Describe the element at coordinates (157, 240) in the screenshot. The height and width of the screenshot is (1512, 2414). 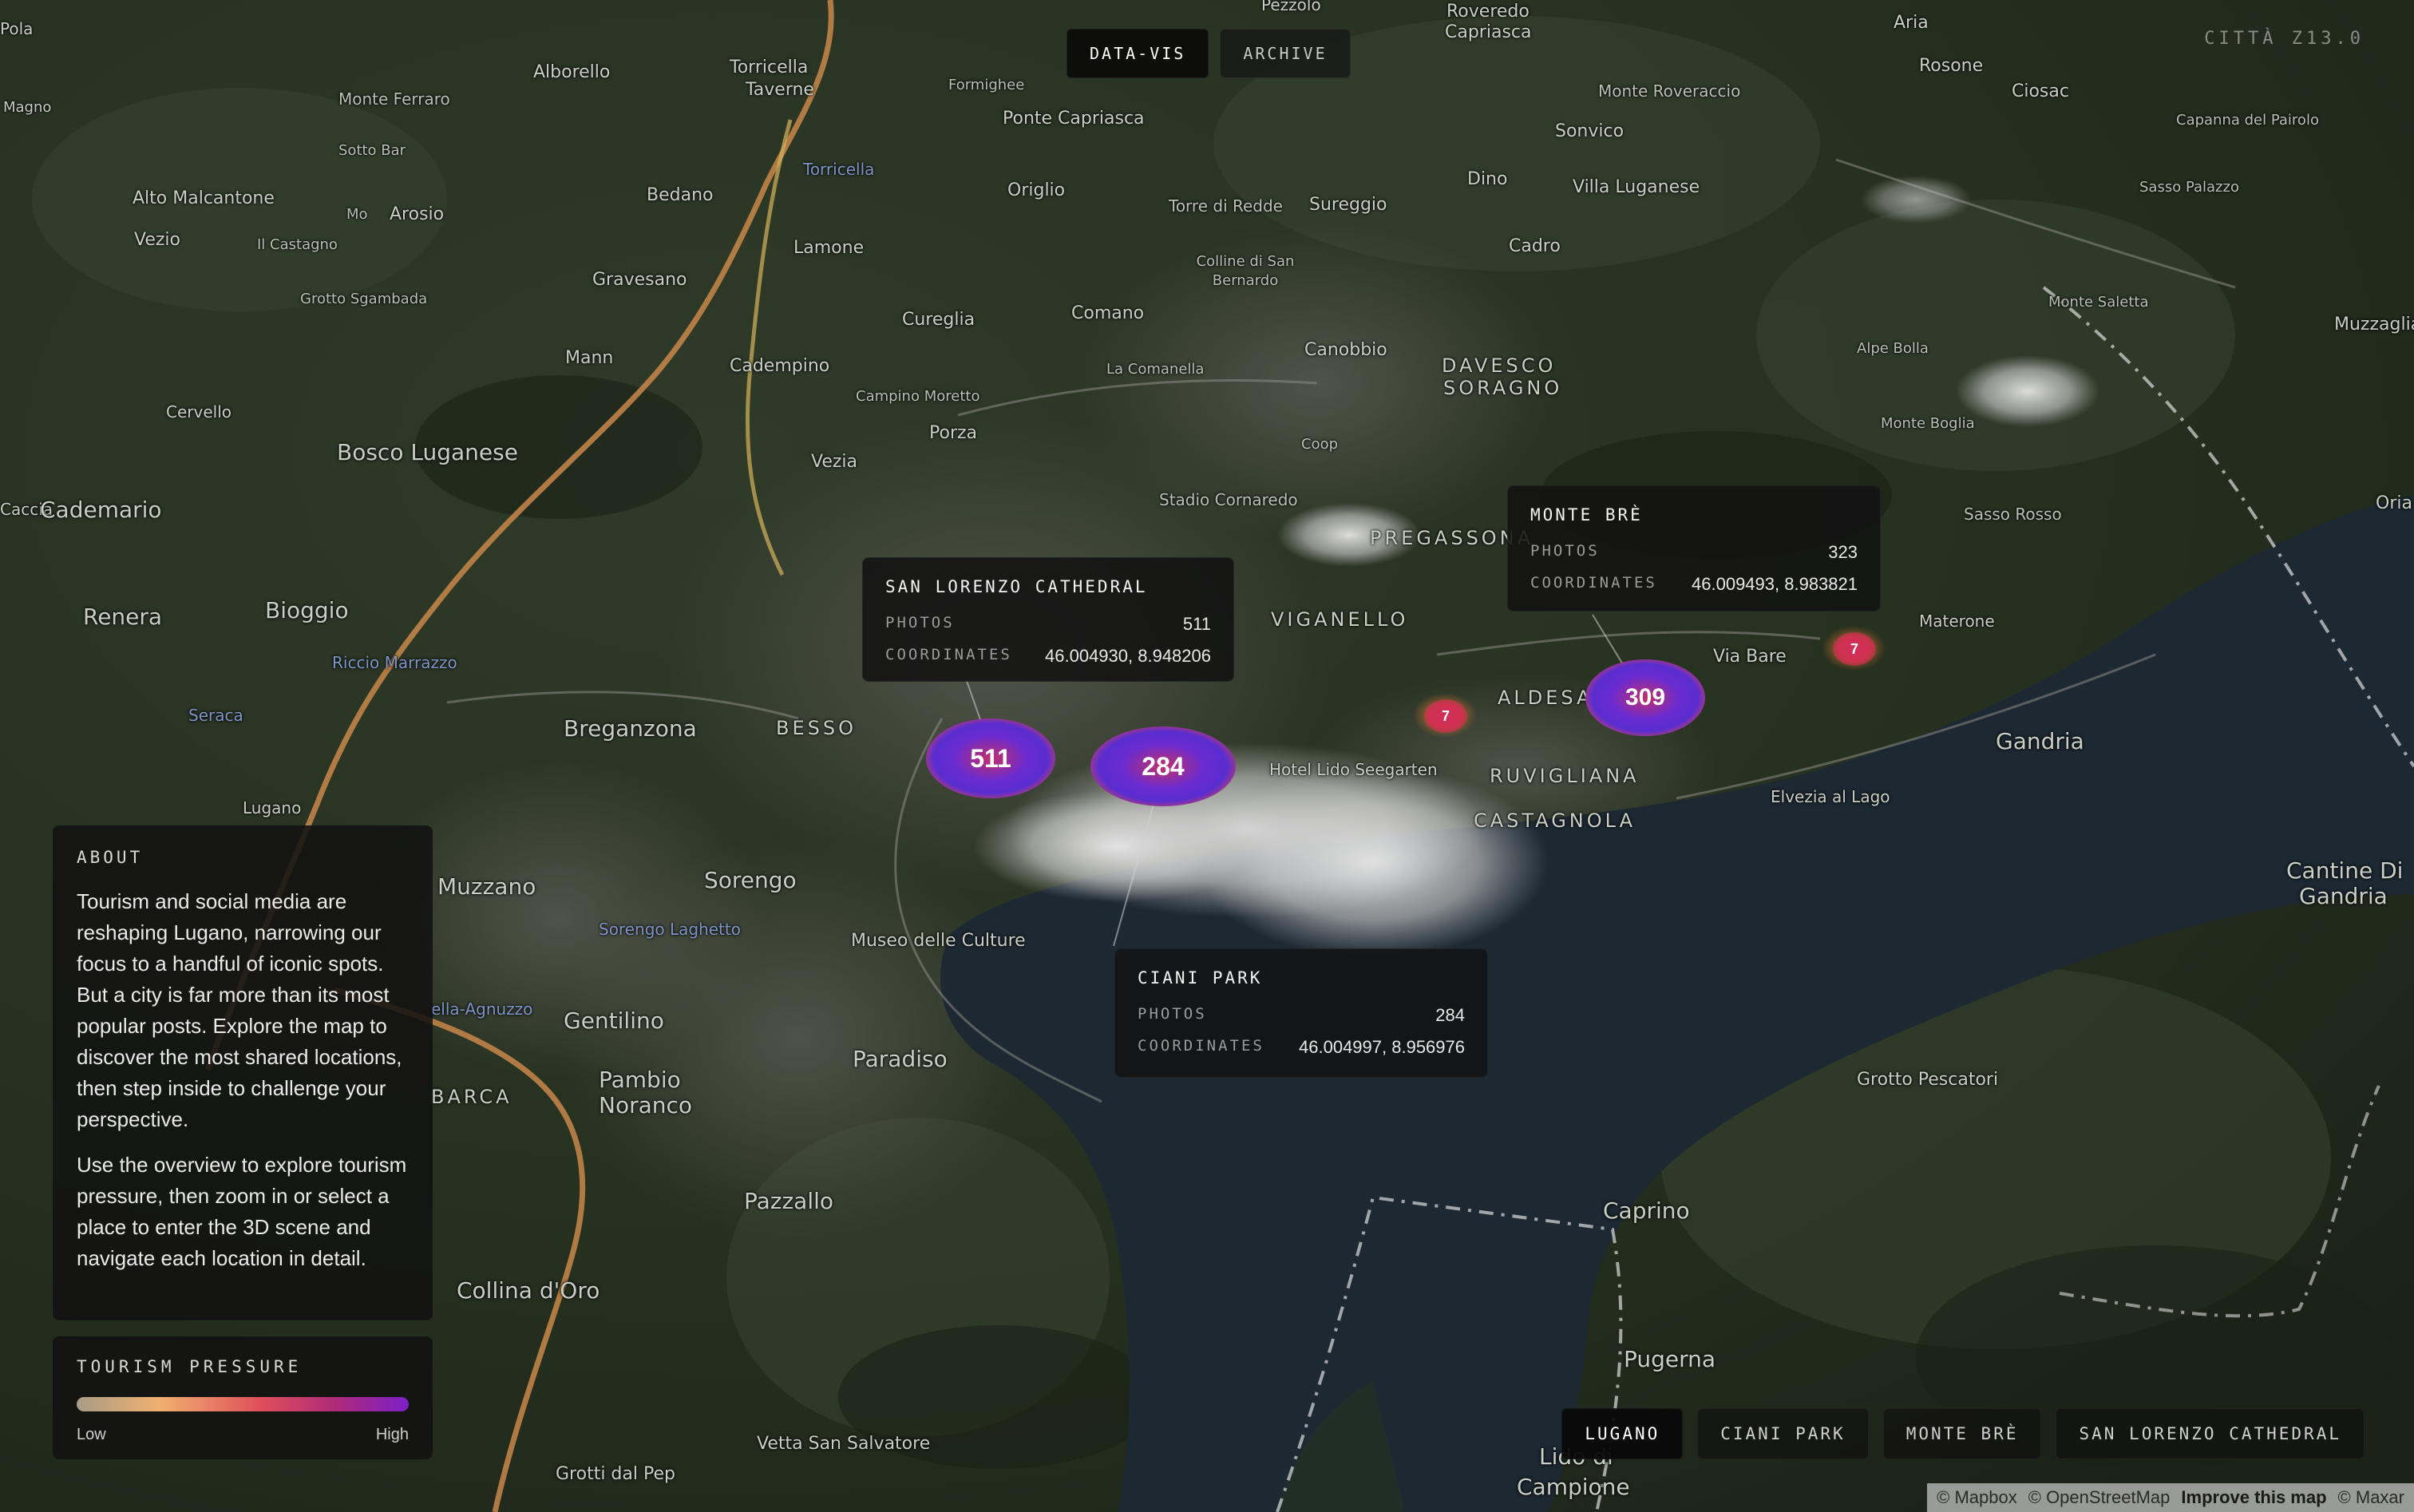
I see `place-label: Vezio` at that location.